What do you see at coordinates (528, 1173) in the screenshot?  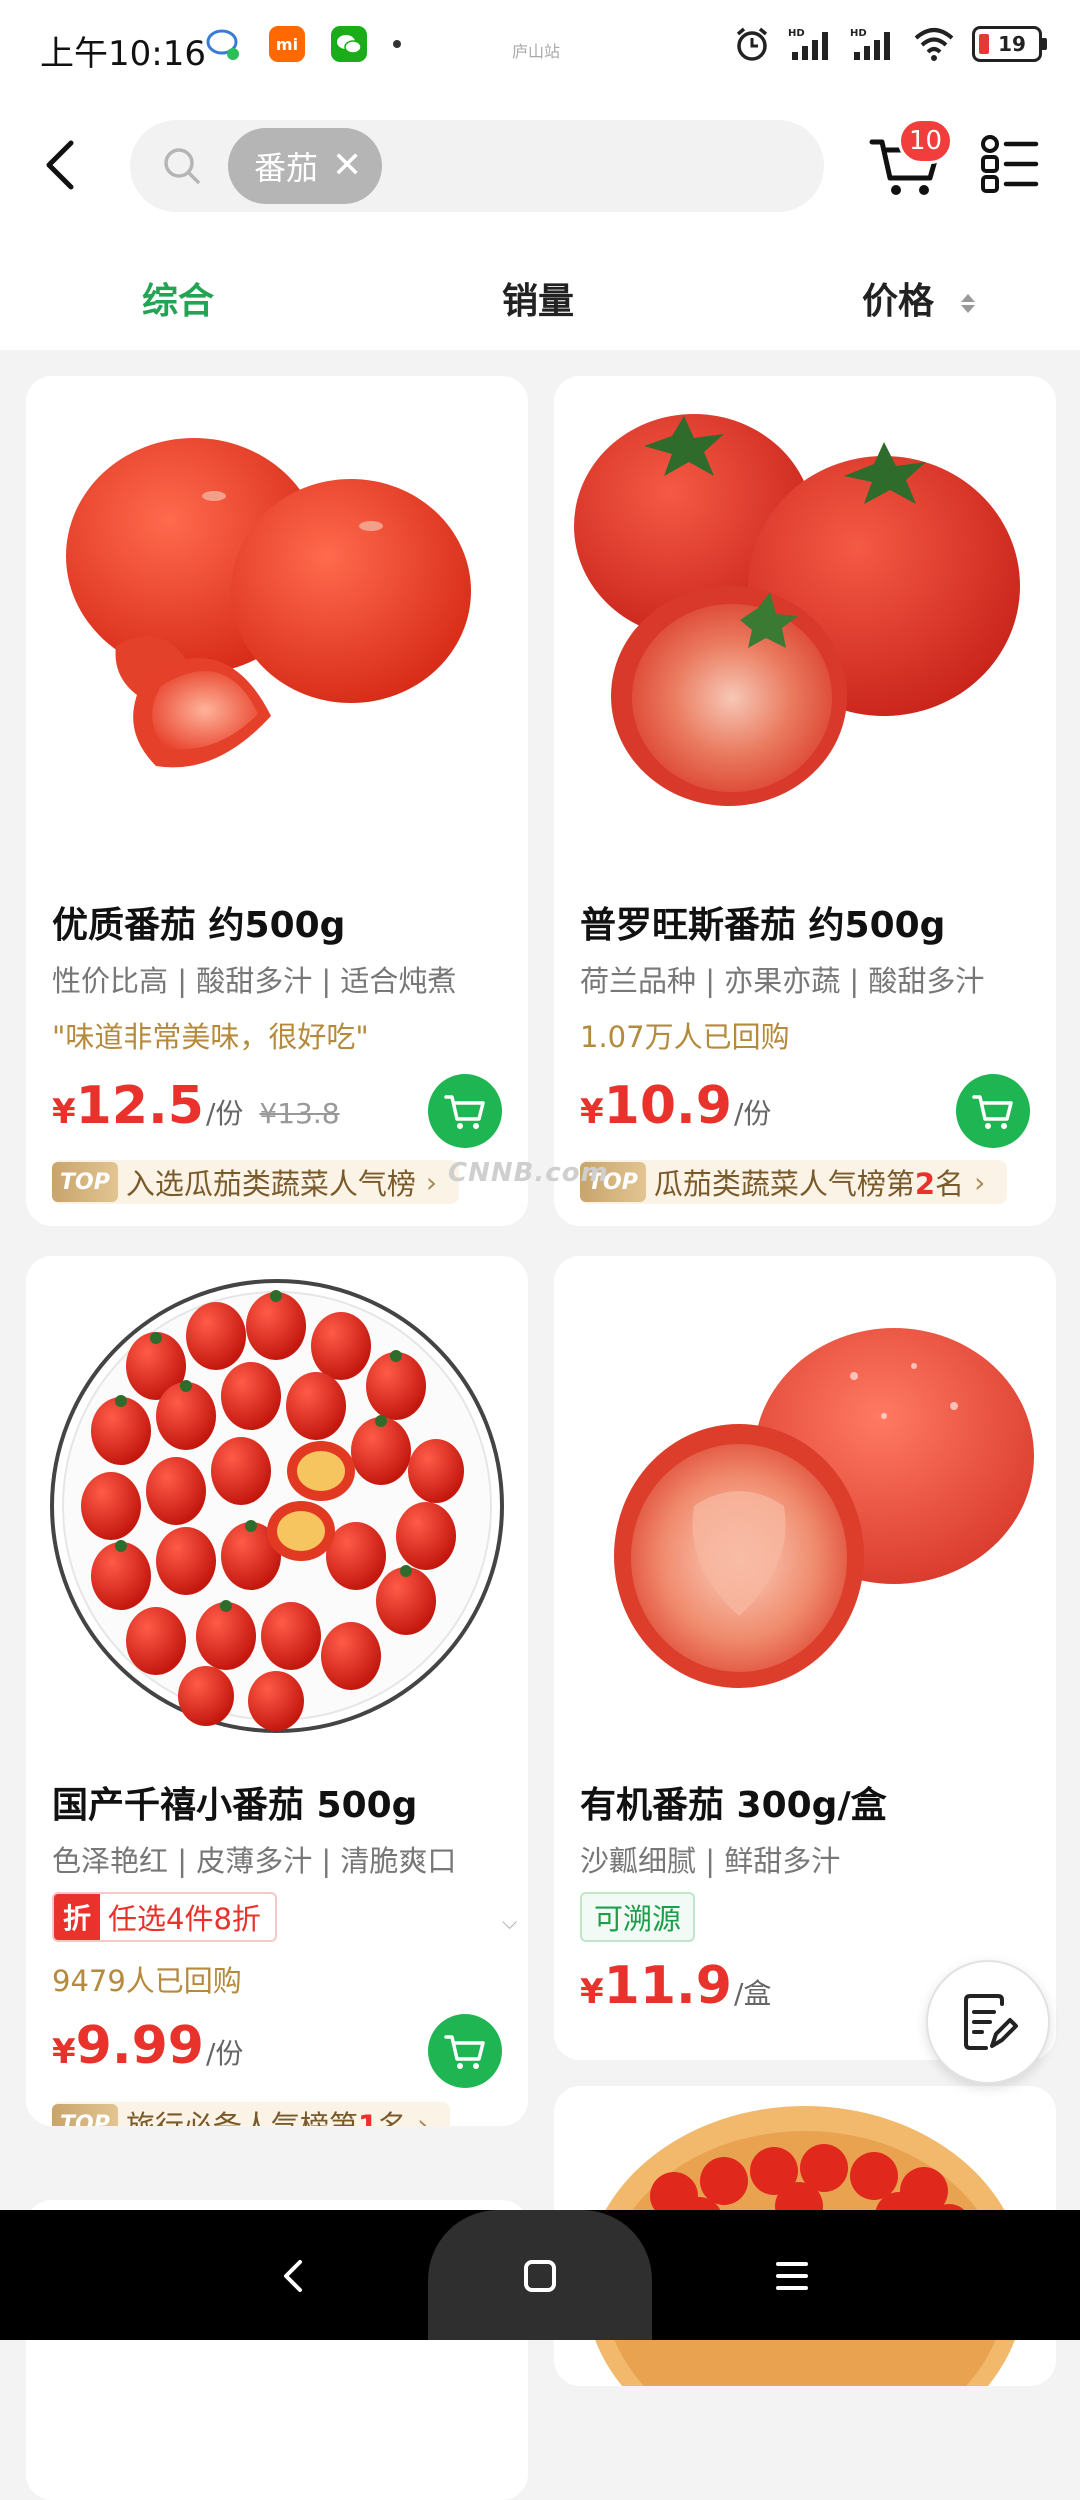 I see `watermark: CNNB.com` at bounding box center [528, 1173].